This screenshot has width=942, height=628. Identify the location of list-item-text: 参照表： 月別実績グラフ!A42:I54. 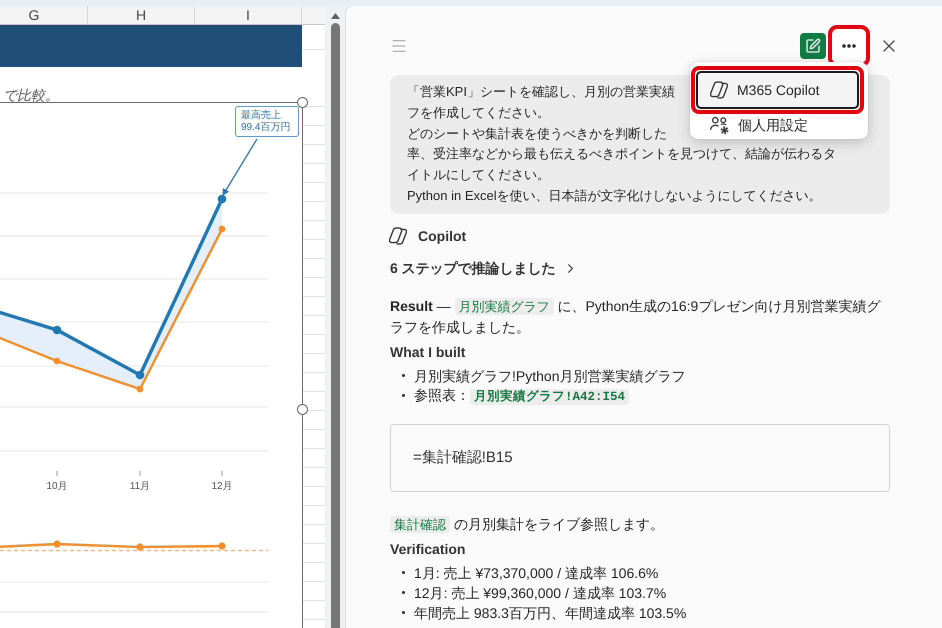
(522, 395).